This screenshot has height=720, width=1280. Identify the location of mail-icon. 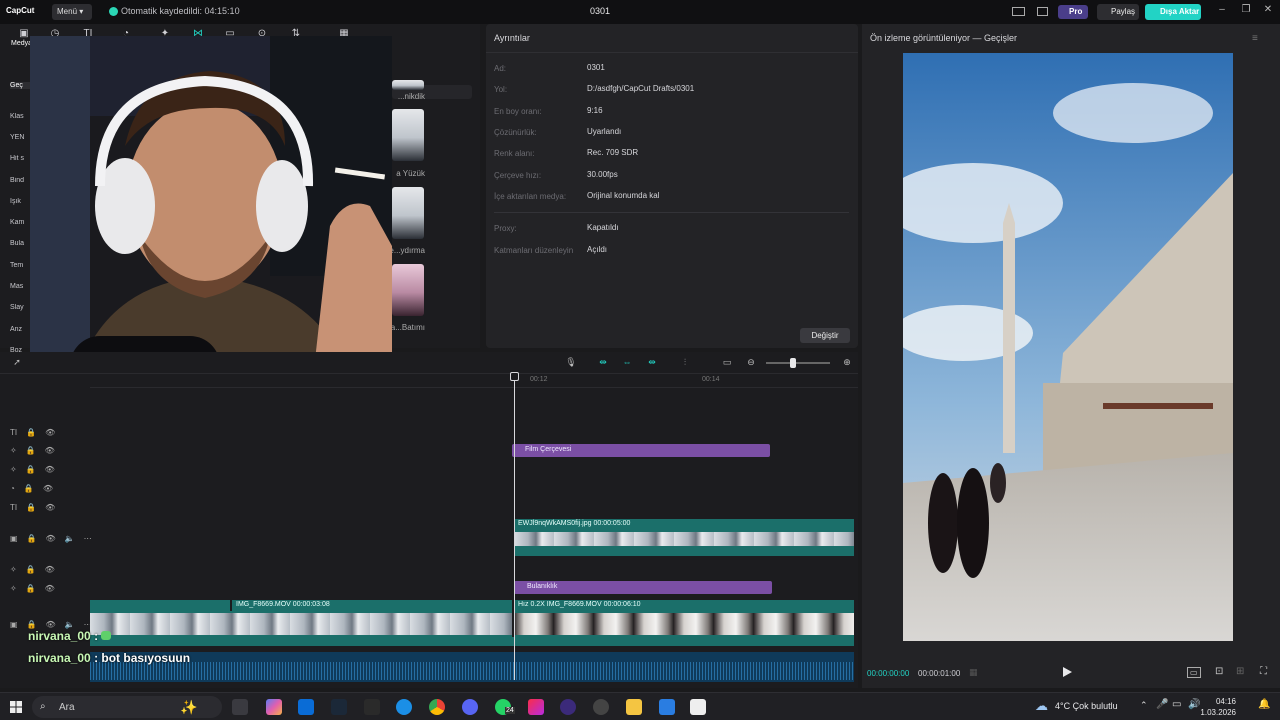
(306, 707).